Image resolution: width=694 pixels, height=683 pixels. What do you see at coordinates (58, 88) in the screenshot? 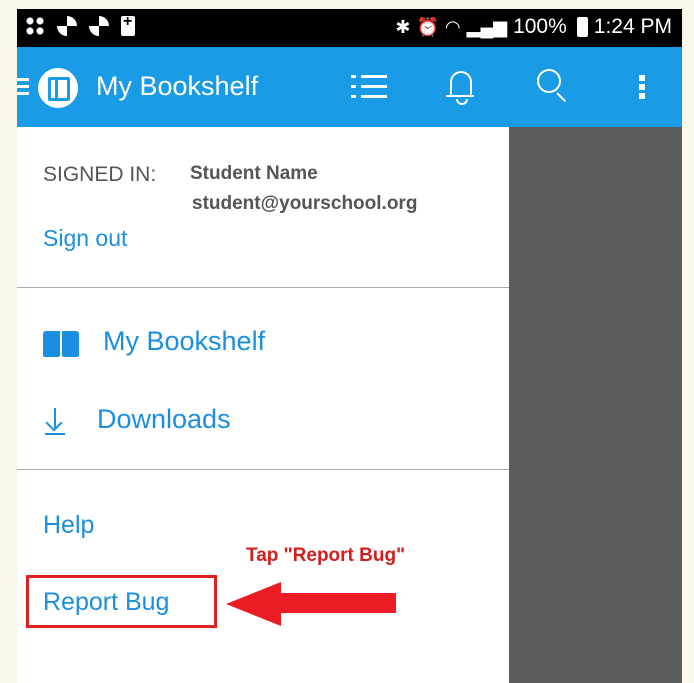
I see `app-logo-icon` at bounding box center [58, 88].